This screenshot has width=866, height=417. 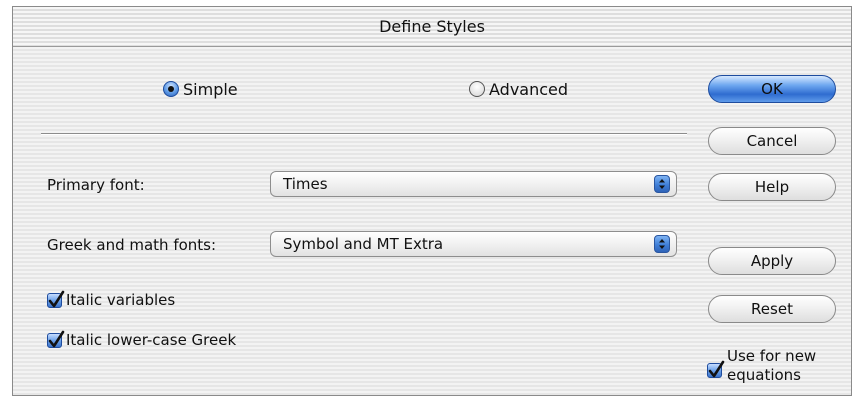 I want to click on radio-selected-icon, so click(x=171, y=89).